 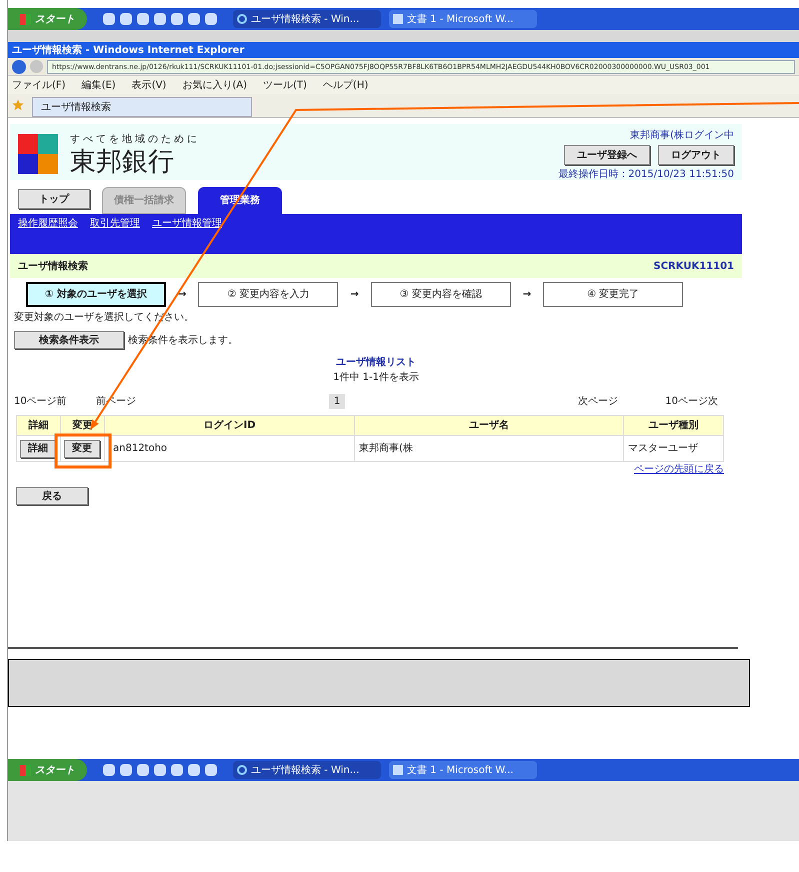 What do you see at coordinates (674, 426) in the screenshot?
I see `column-header: ユーザ種別` at bounding box center [674, 426].